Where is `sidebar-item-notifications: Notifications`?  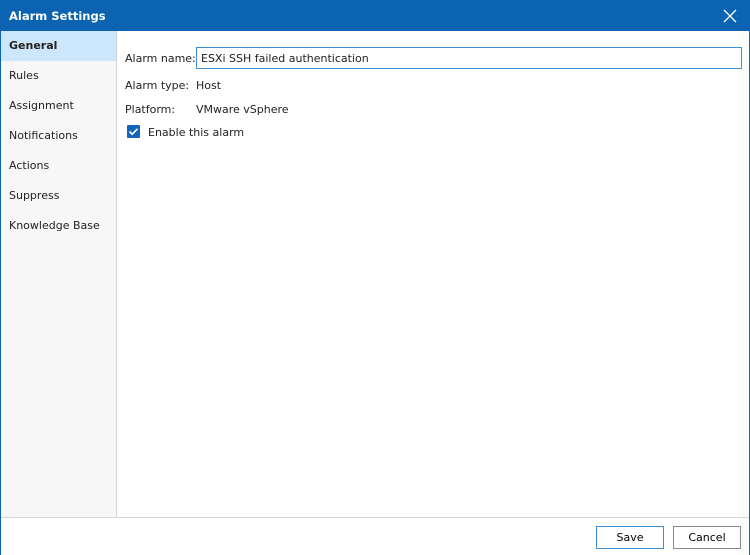 sidebar-item-notifications: Notifications is located at coordinates (58, 136).